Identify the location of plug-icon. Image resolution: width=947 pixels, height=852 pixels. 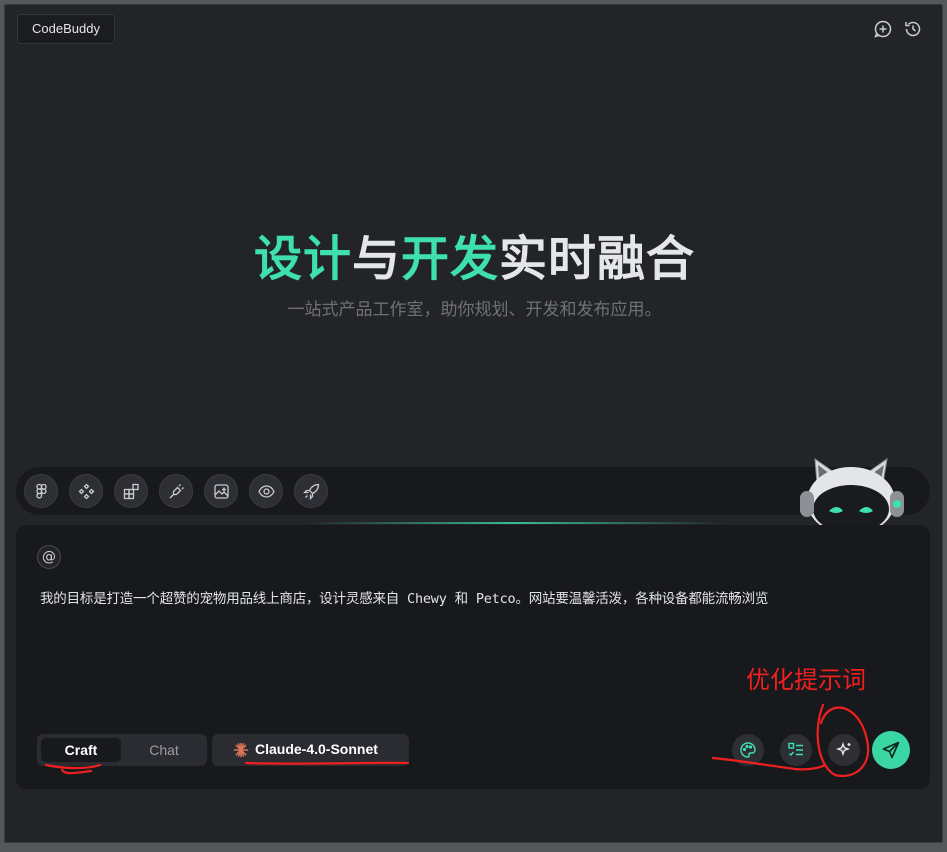
(176, 491).